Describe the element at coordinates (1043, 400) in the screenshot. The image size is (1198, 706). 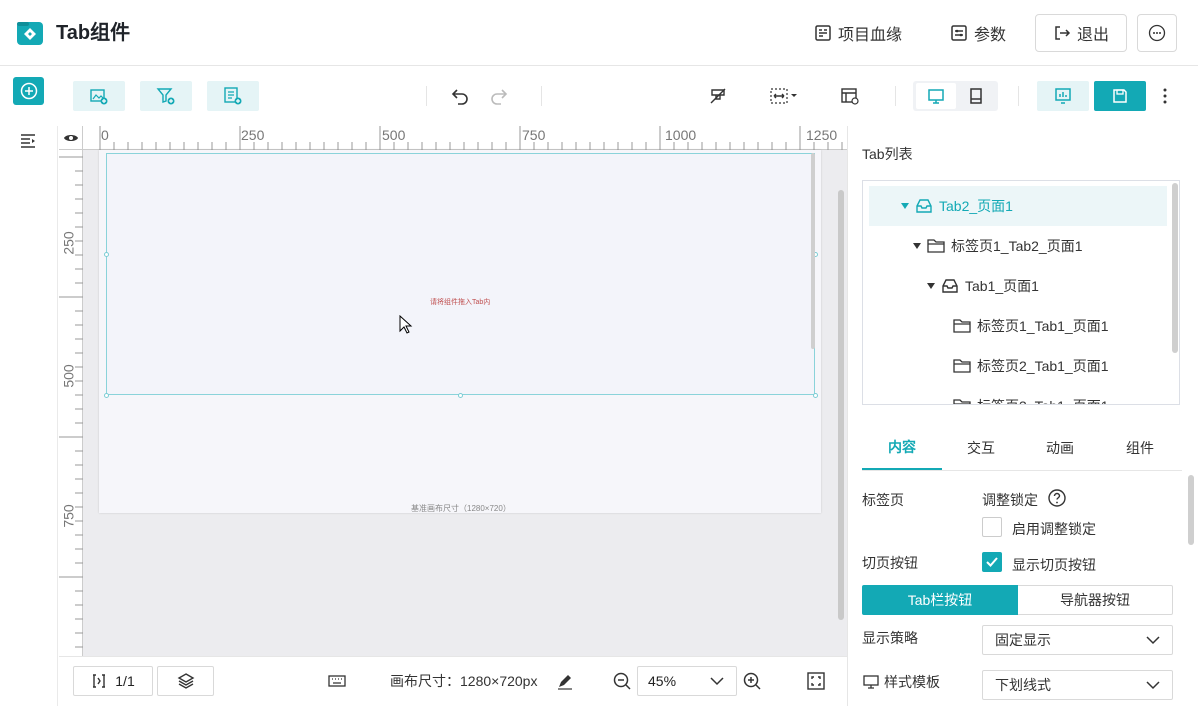
I see `tree-item-label: 标签页3_Tab1_页面1` at that location.